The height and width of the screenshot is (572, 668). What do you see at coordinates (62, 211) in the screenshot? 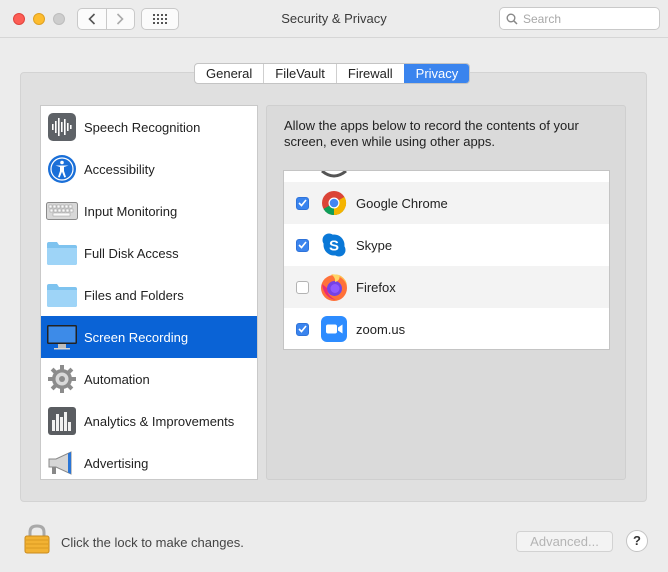
I see `keyboard-icon` at bounding box center [62, 211].